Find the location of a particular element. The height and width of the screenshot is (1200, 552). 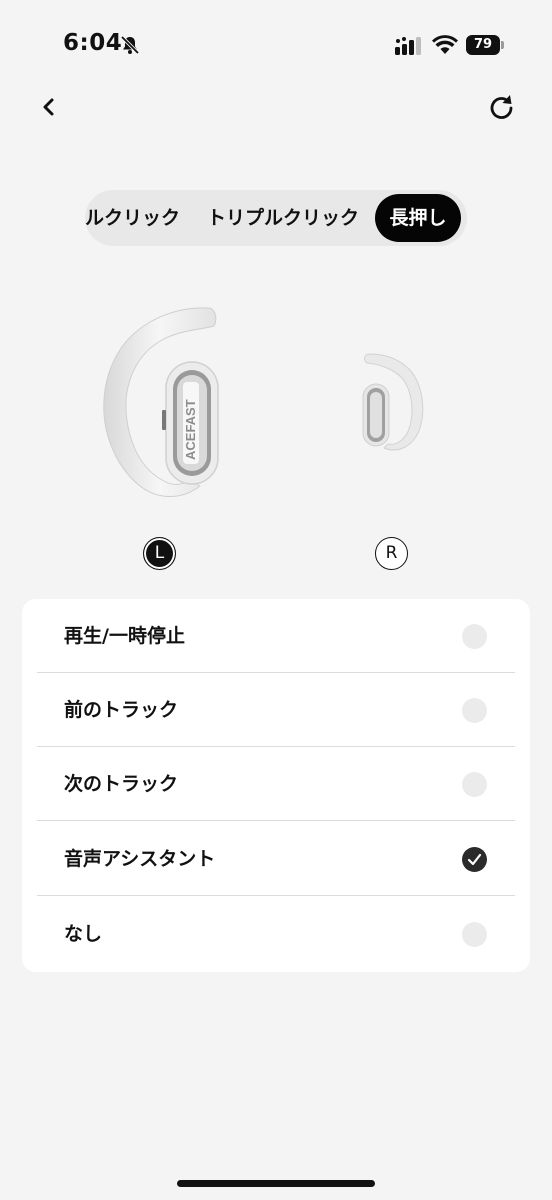

refresh-button is located at coordinates (502, 108).